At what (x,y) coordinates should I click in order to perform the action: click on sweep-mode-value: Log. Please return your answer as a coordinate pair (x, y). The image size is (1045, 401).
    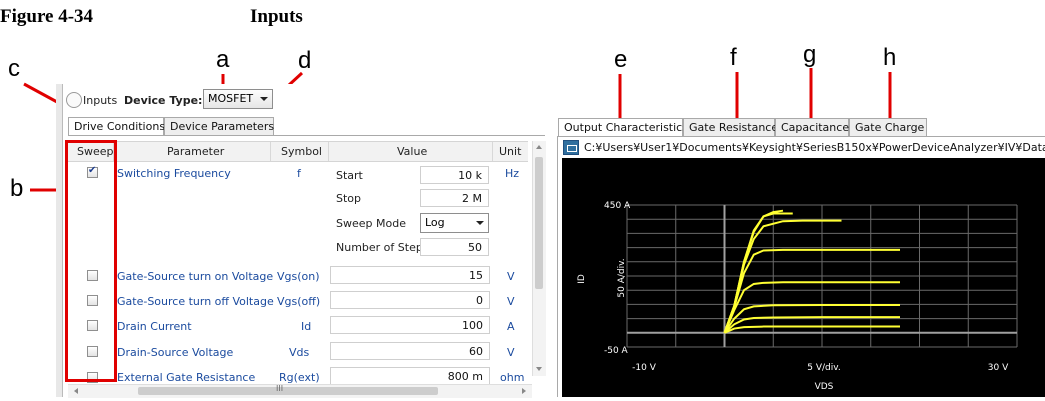
    Looking at the image, I should click on (435, 222).